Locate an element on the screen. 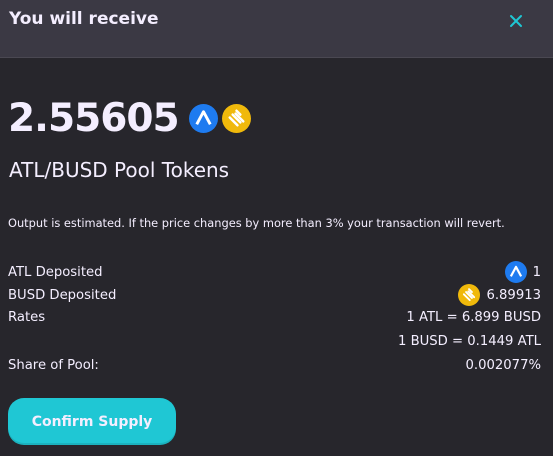  share-of-pool-value: 0.002077% is located at coordinates (503, 365).